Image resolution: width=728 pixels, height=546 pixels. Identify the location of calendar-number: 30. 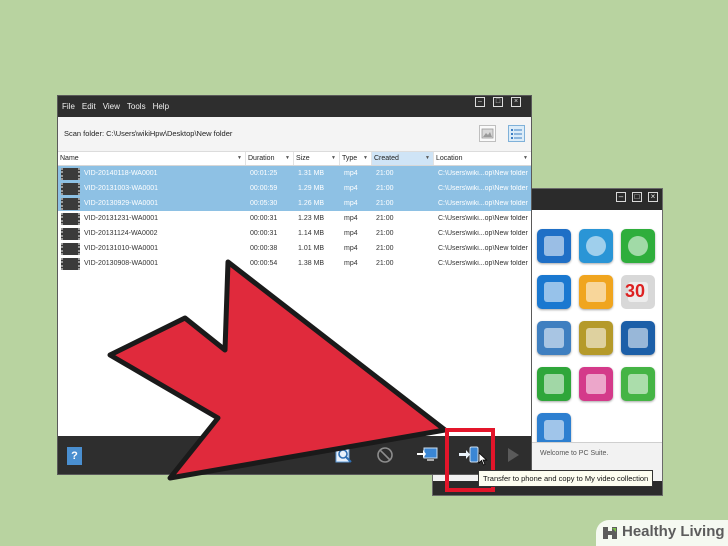
(635, 291).